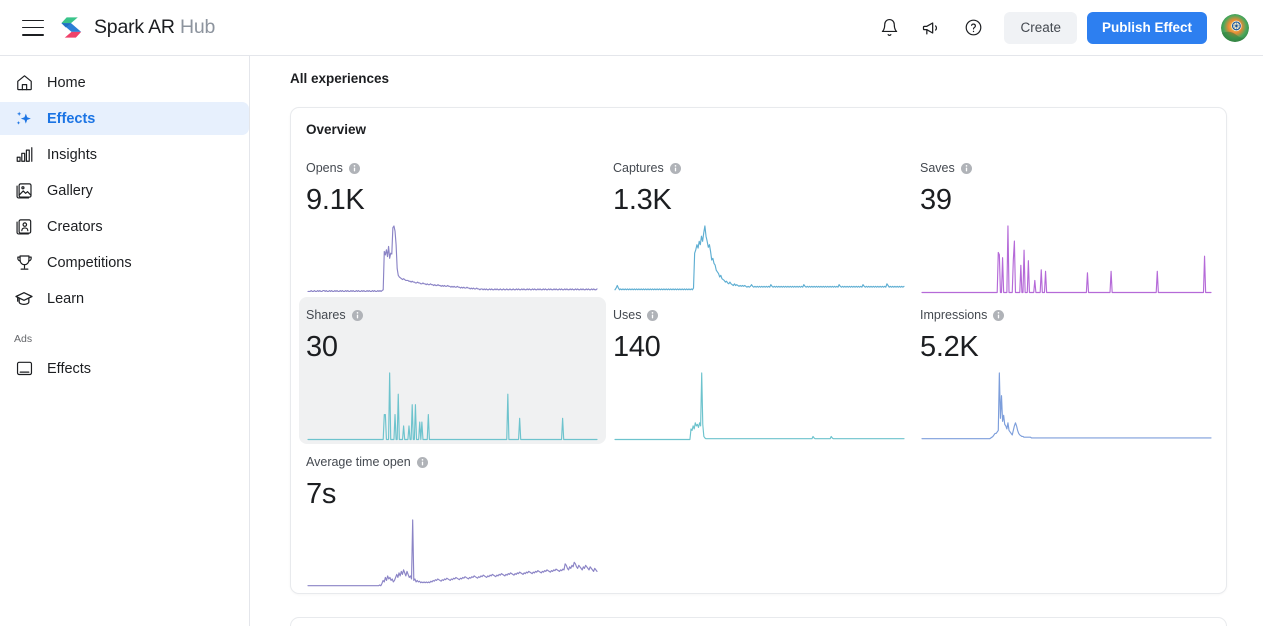 The width and height of the screenshot is (1263, 626). Describe the element at coordinates (124, 298) in the screenshot. I see `sidebar-item-learn: Learn` at that location.